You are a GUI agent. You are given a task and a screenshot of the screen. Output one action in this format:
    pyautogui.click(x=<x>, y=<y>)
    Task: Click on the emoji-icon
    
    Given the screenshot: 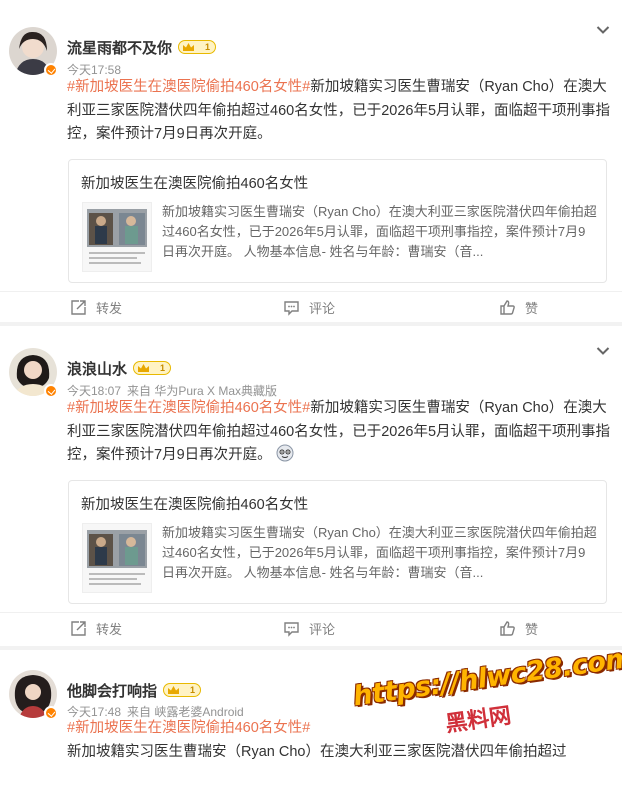 What is the action you would take?
    pyautogui.click(x=285, y=453)
    